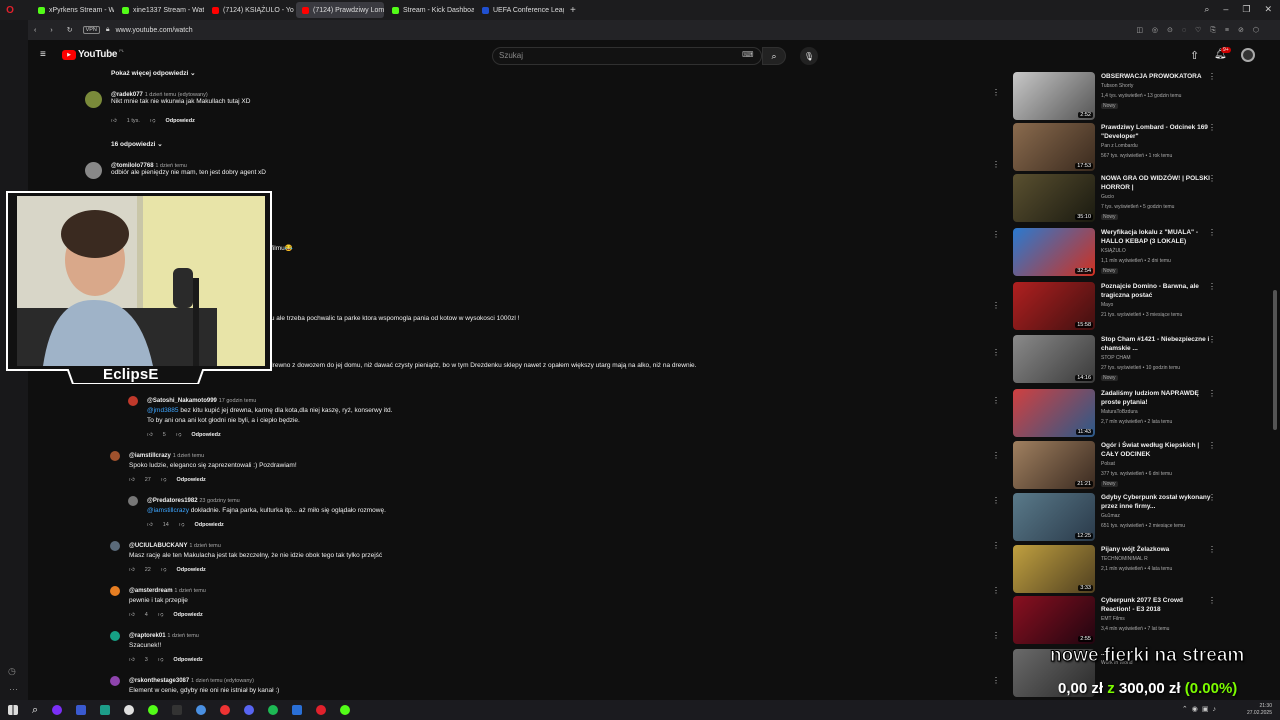  What do you see at coordinates (1157, 76) in the screenshot?
I see `video-title: OBSERWACJA PROWOKATORA` at bounding box center [1157, 76].